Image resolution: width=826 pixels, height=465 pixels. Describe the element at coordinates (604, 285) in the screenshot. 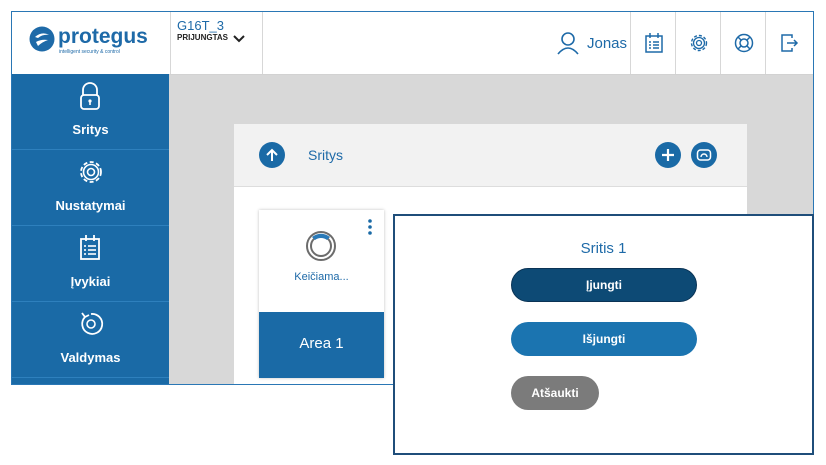

I see `arm-button: Įjungti` at that location.